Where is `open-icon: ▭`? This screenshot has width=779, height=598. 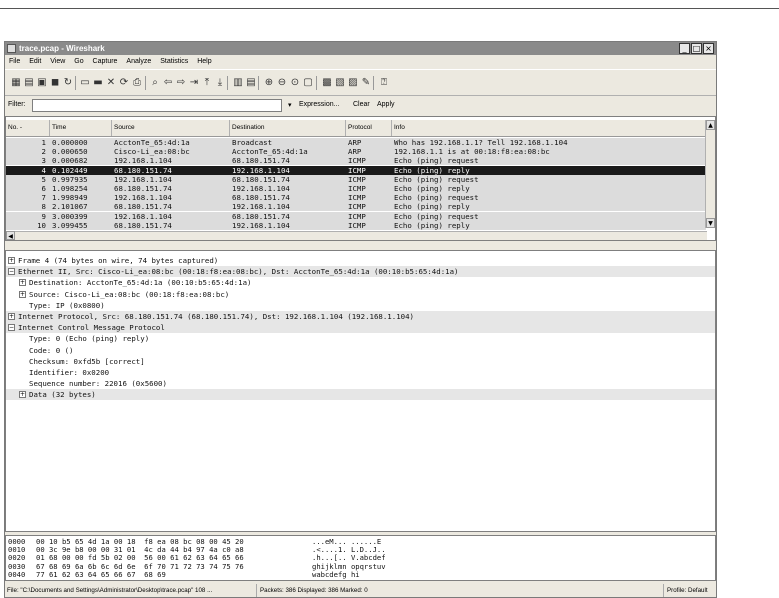
open-icon: ▭ is located at coordinates (85, 83).